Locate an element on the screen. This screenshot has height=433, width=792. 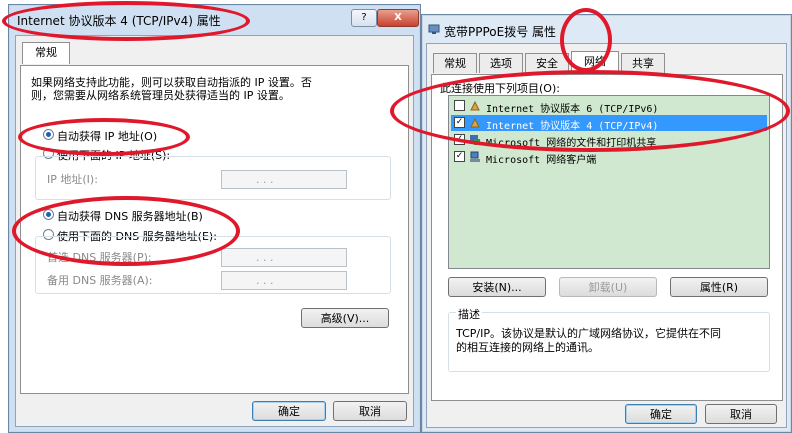
description-text-2: 的相互连接的网络上的通讯。 is located at coordinates (527, 347).